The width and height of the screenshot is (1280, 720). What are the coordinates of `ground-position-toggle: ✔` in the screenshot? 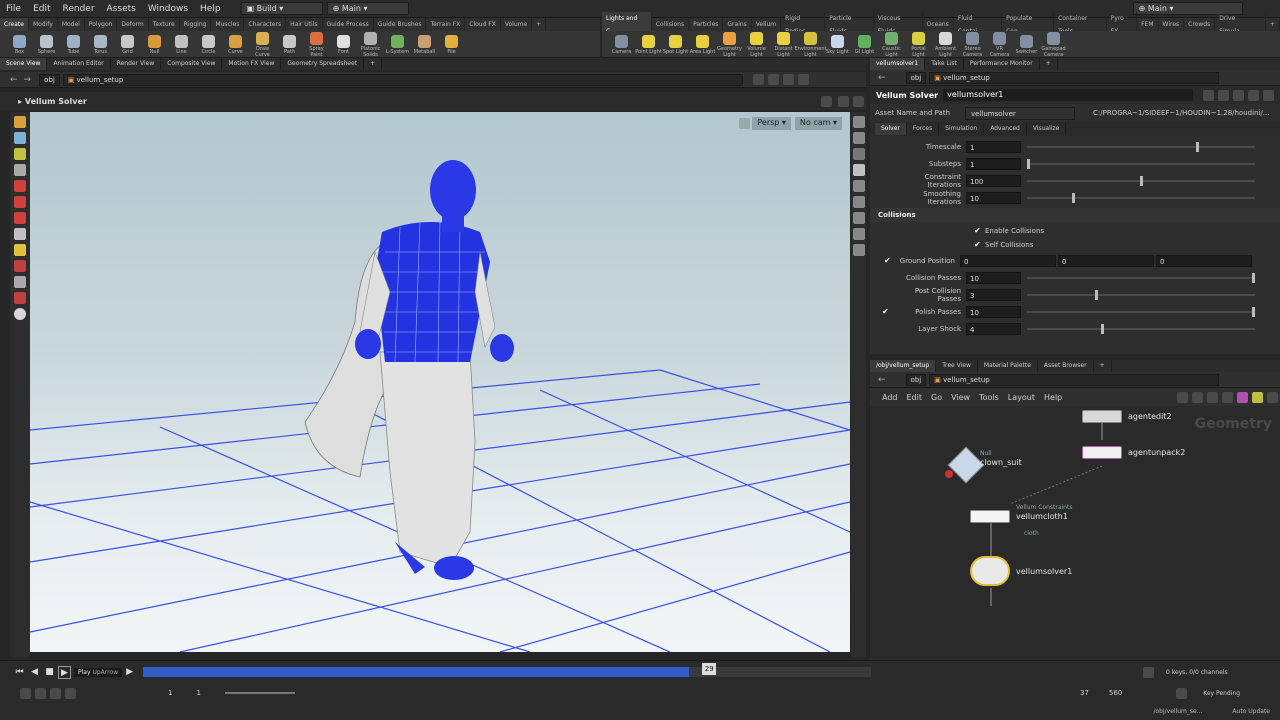 It's located at (888, 260).